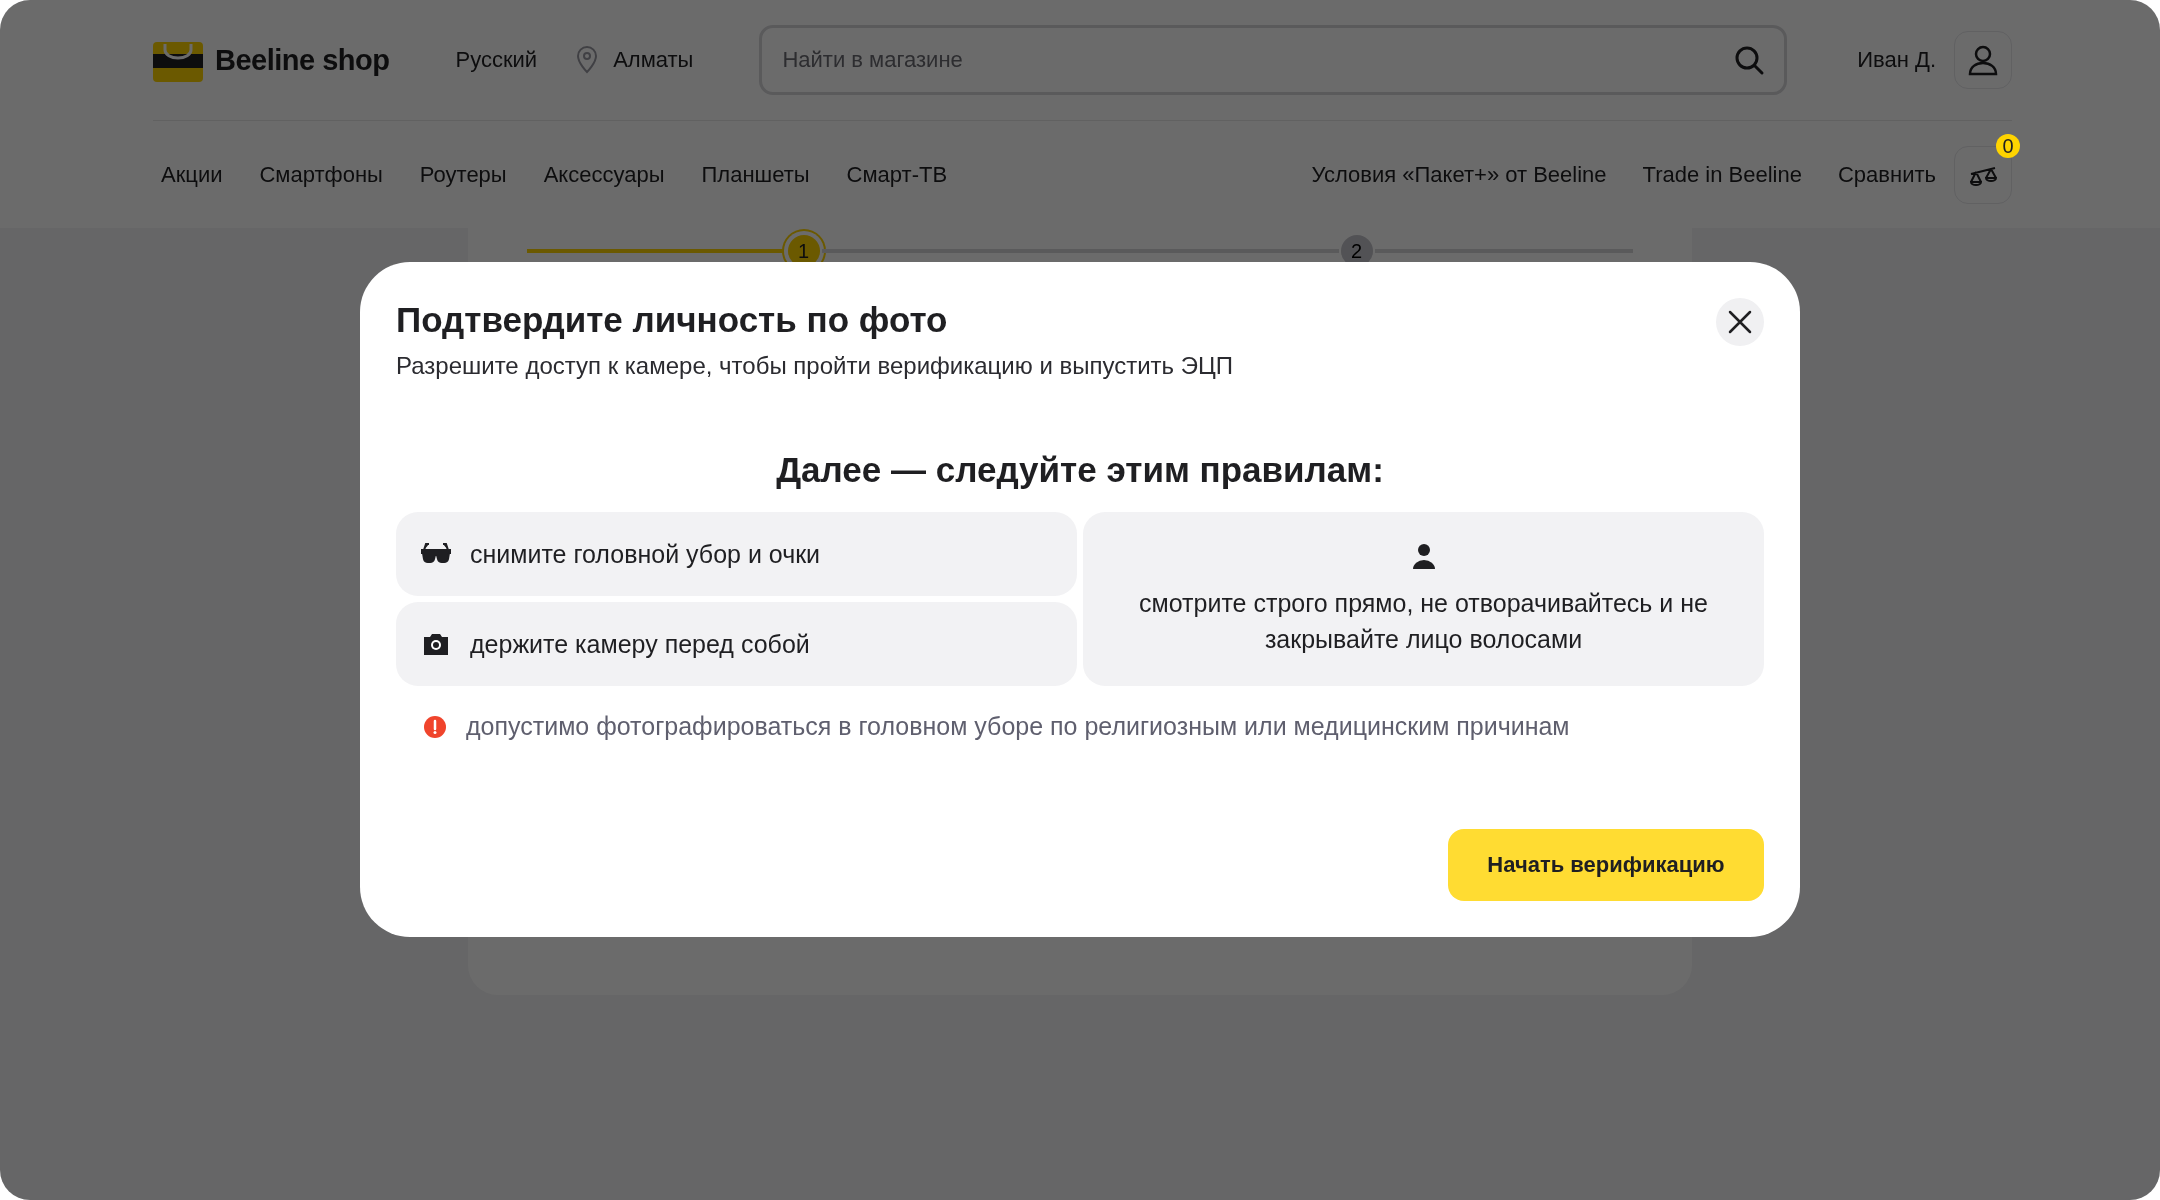 Image resolution: width=2160 pixels, height=1200 pixels. I want to click on nav-link: Trade in Beeline, so click(1722, 174).